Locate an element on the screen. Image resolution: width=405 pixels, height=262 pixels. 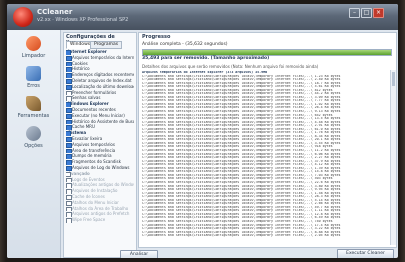
close-icon: × is located at coordinates (378, 13).